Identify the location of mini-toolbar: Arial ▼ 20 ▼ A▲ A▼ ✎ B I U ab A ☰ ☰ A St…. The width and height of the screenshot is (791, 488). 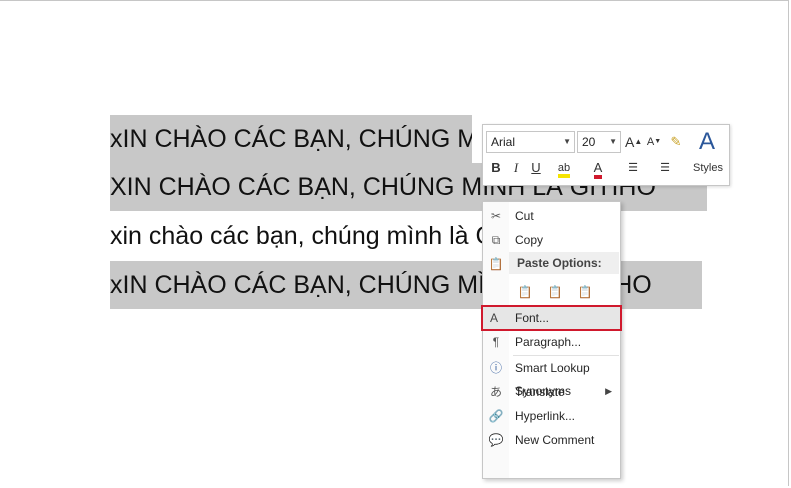
(606, 155).